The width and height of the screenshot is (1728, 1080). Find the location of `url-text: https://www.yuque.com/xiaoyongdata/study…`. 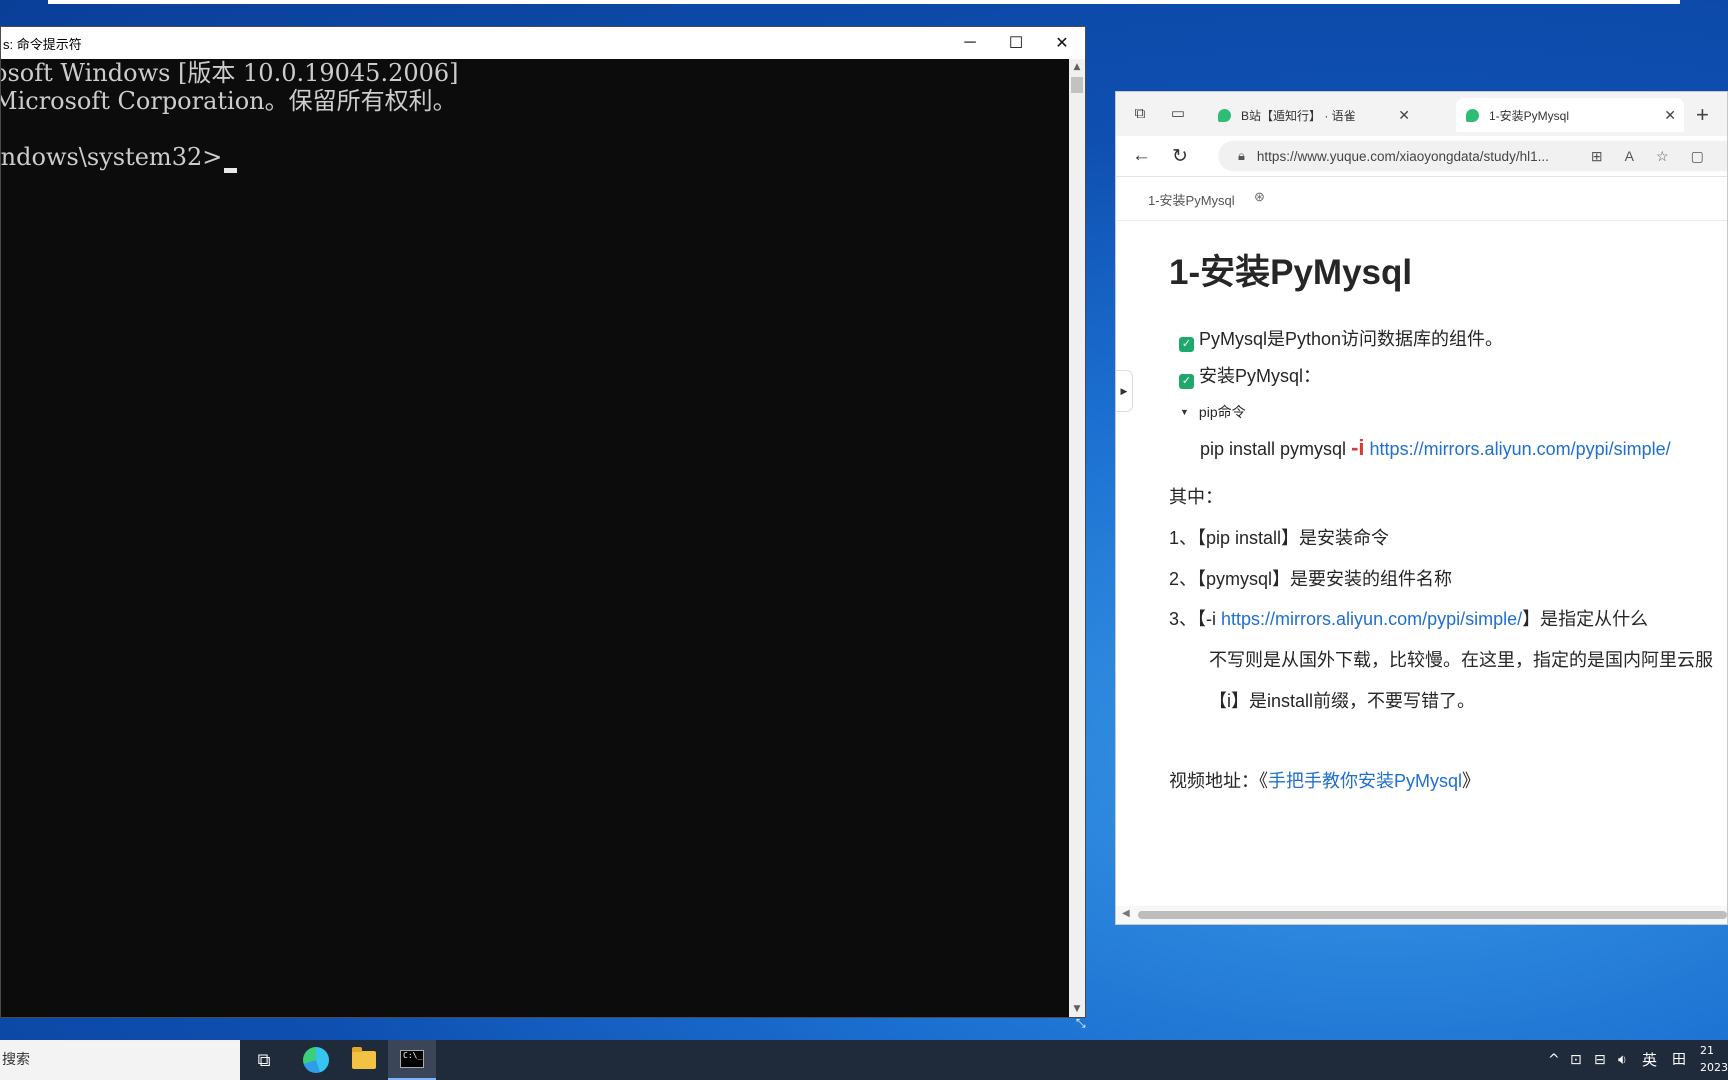

url-text: https://www.yuque.com/xiaoyongdata/study… is located at coordinates (1413, 156).